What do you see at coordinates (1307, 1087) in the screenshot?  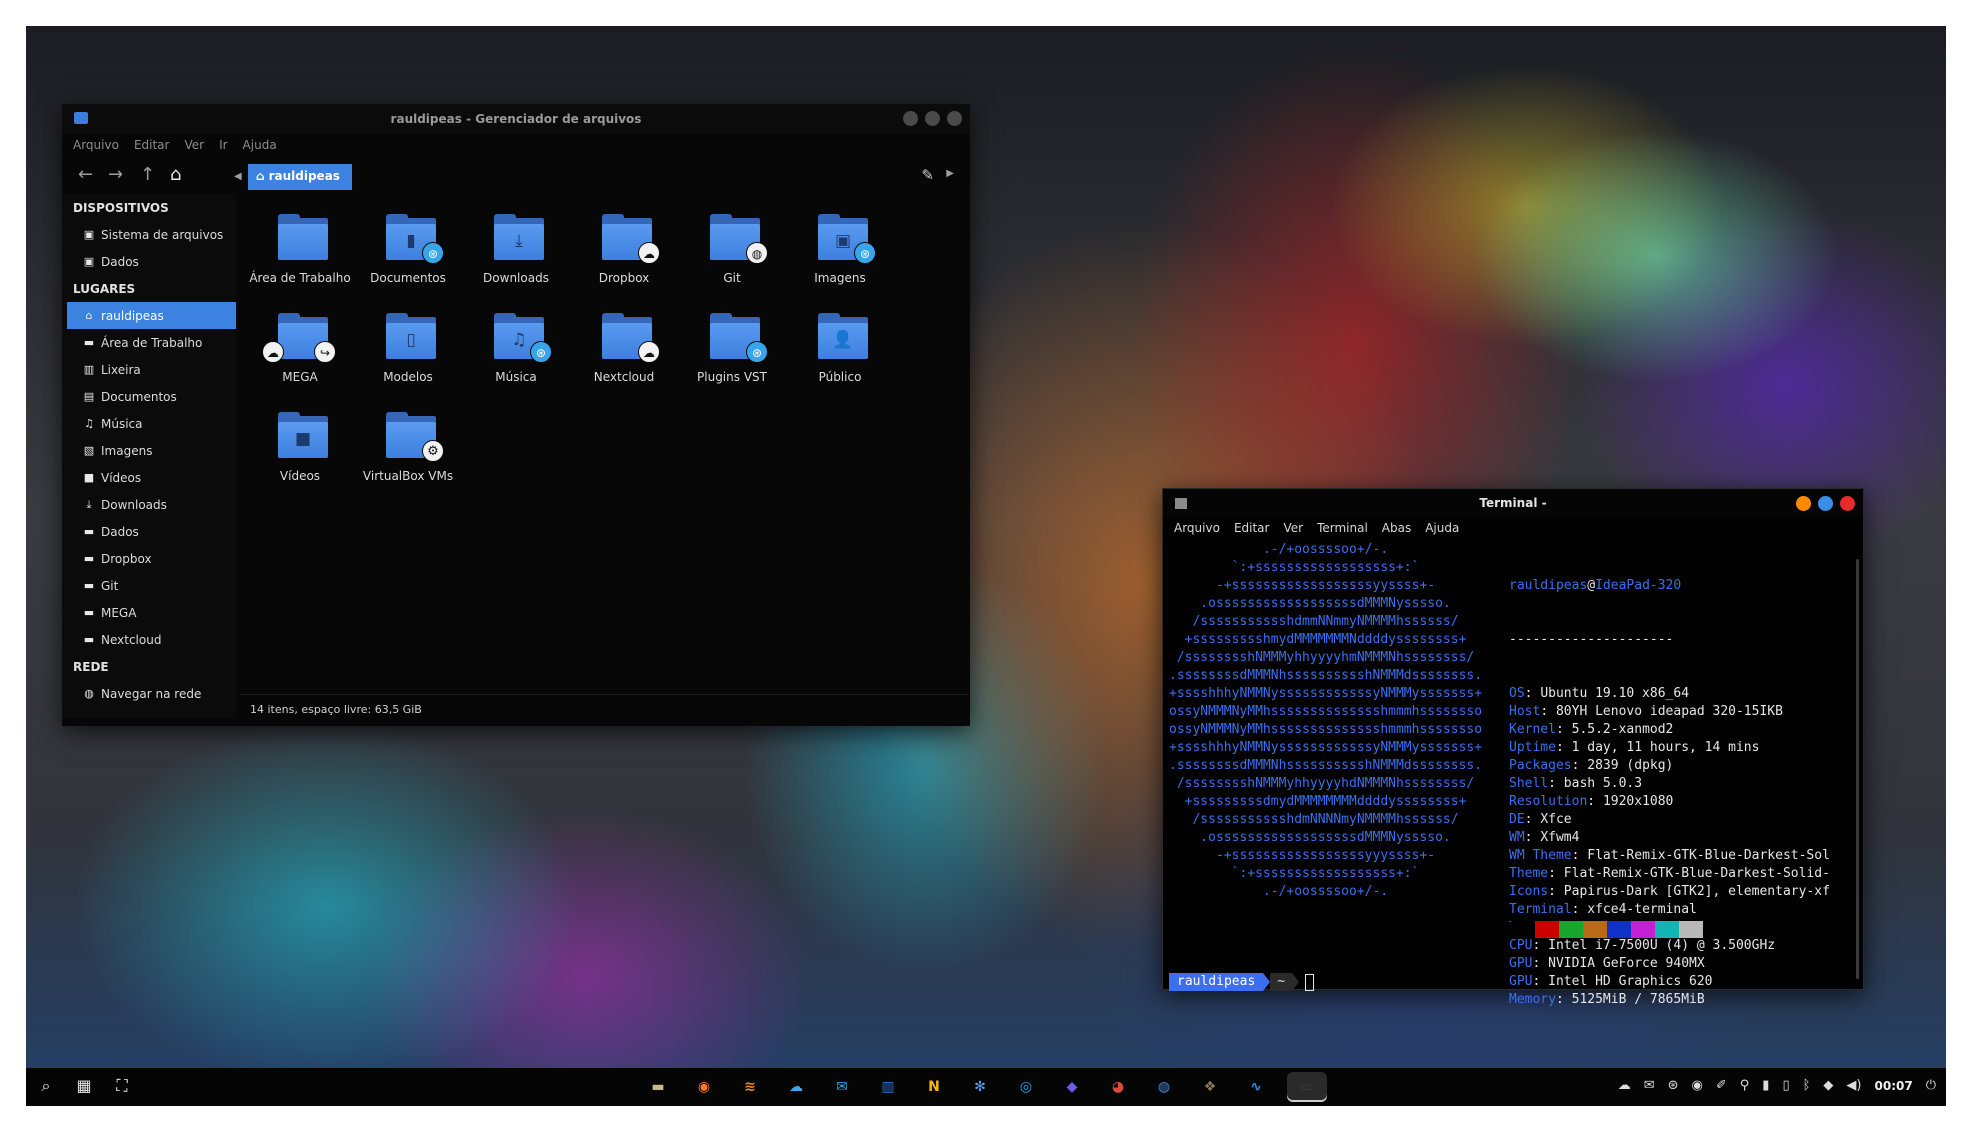 I see `terminal-app-icon: ▭` at bounding box center [1307, 1087].